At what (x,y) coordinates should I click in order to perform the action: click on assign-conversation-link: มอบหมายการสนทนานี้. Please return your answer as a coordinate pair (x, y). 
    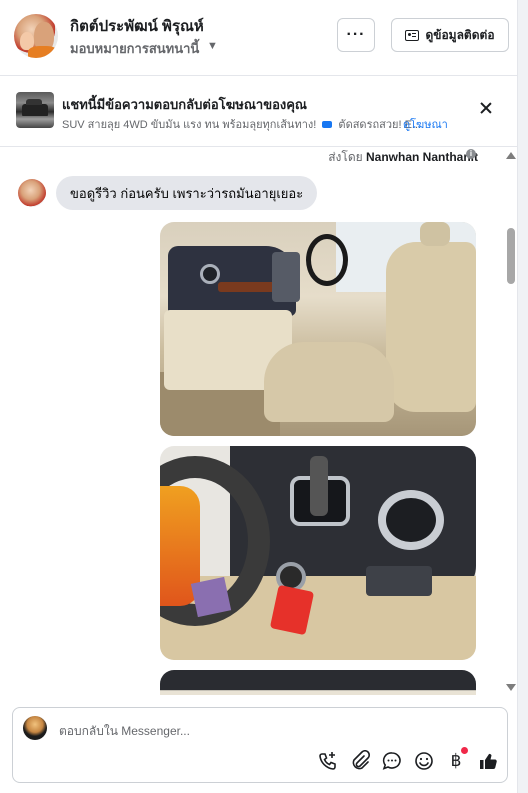
    Looking at the image, I should click on (134, 48).